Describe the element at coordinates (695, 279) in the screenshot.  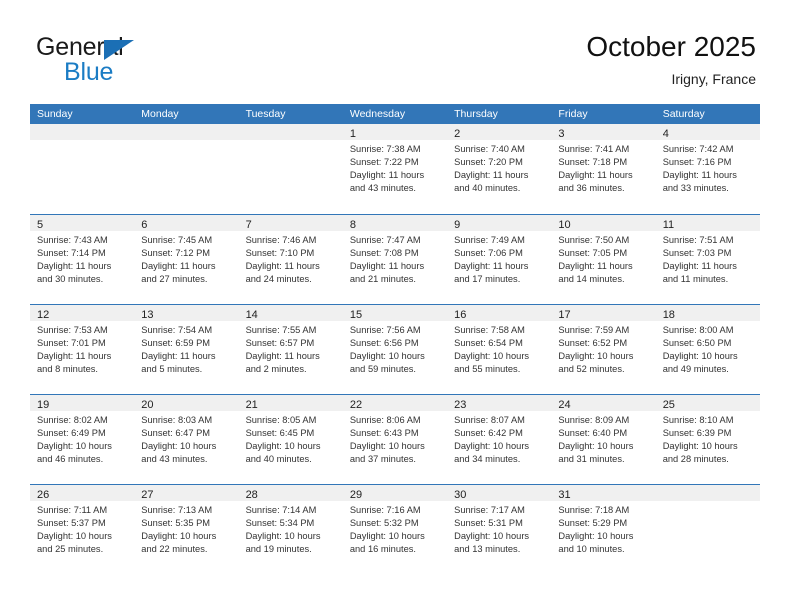
I see `daylight-text: and 11 minutes.` at that location.